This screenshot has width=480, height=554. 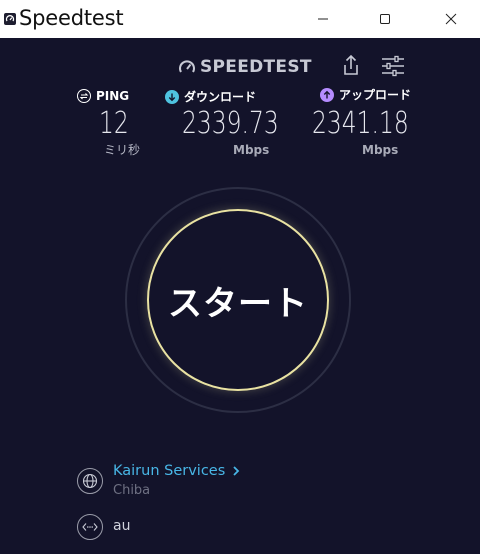 I want to click on maximize-icon, so click(x=385, y=19).